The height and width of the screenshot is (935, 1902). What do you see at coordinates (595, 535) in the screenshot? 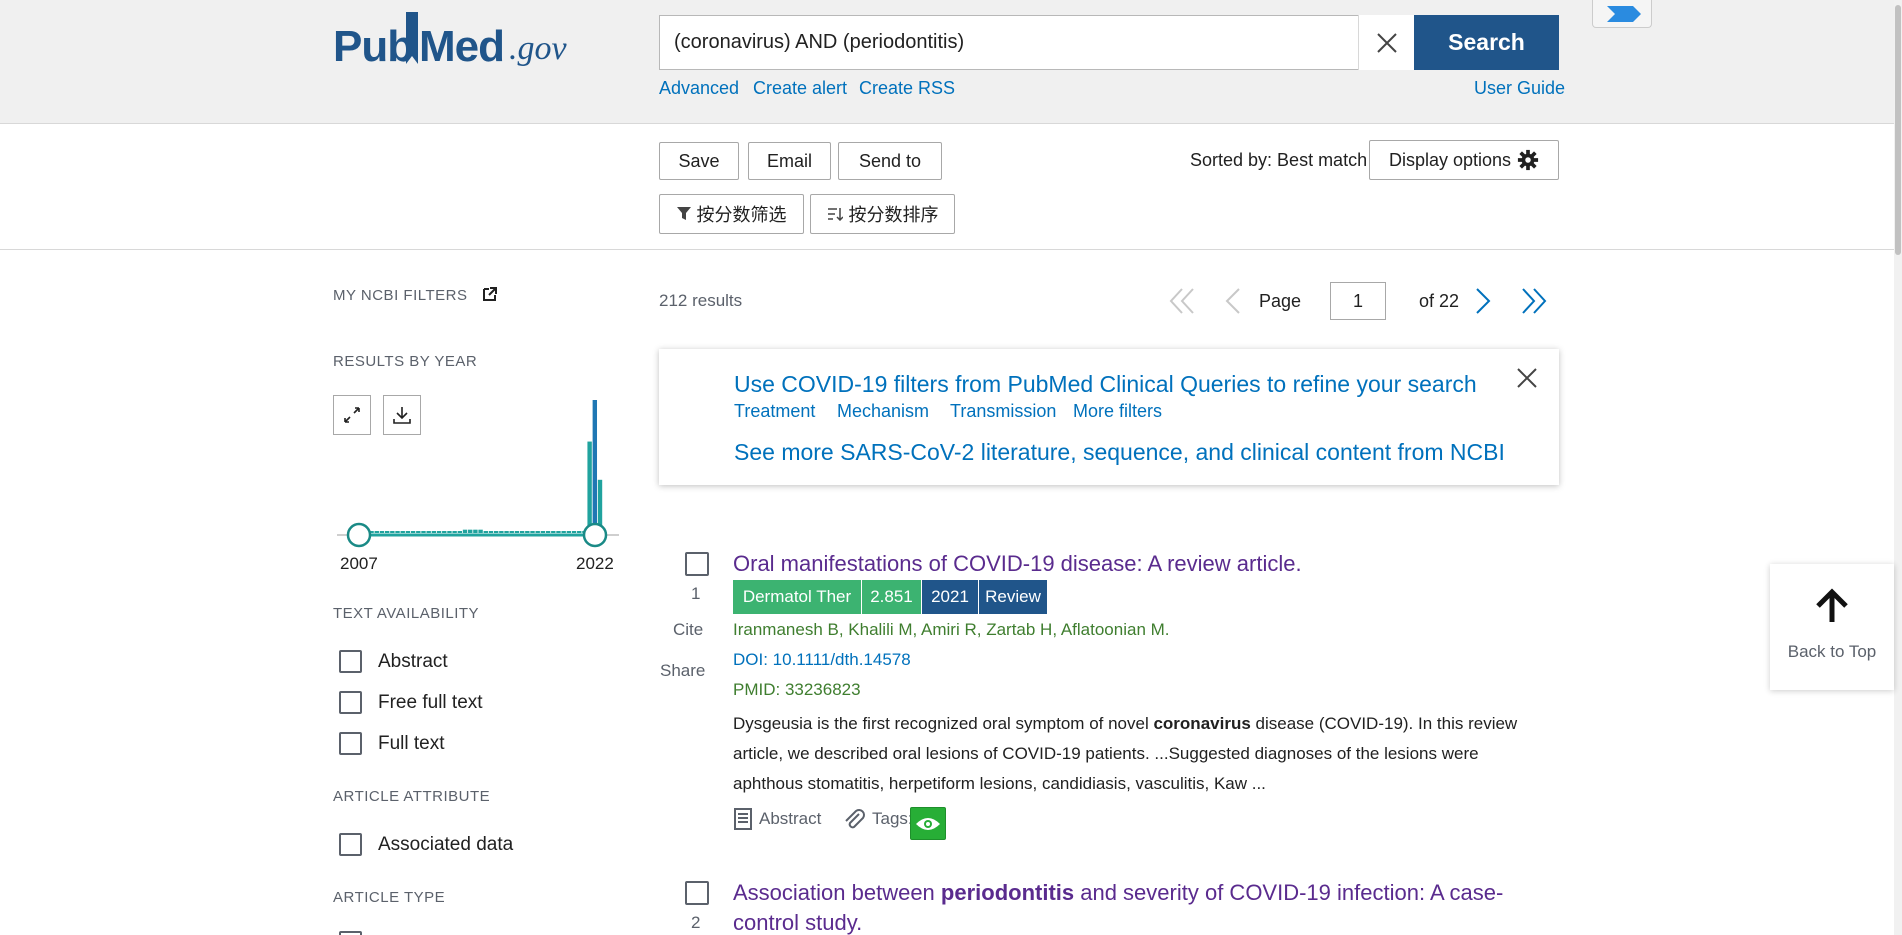
I see `year-slider-end-handle` at bounding box center [595, 535].